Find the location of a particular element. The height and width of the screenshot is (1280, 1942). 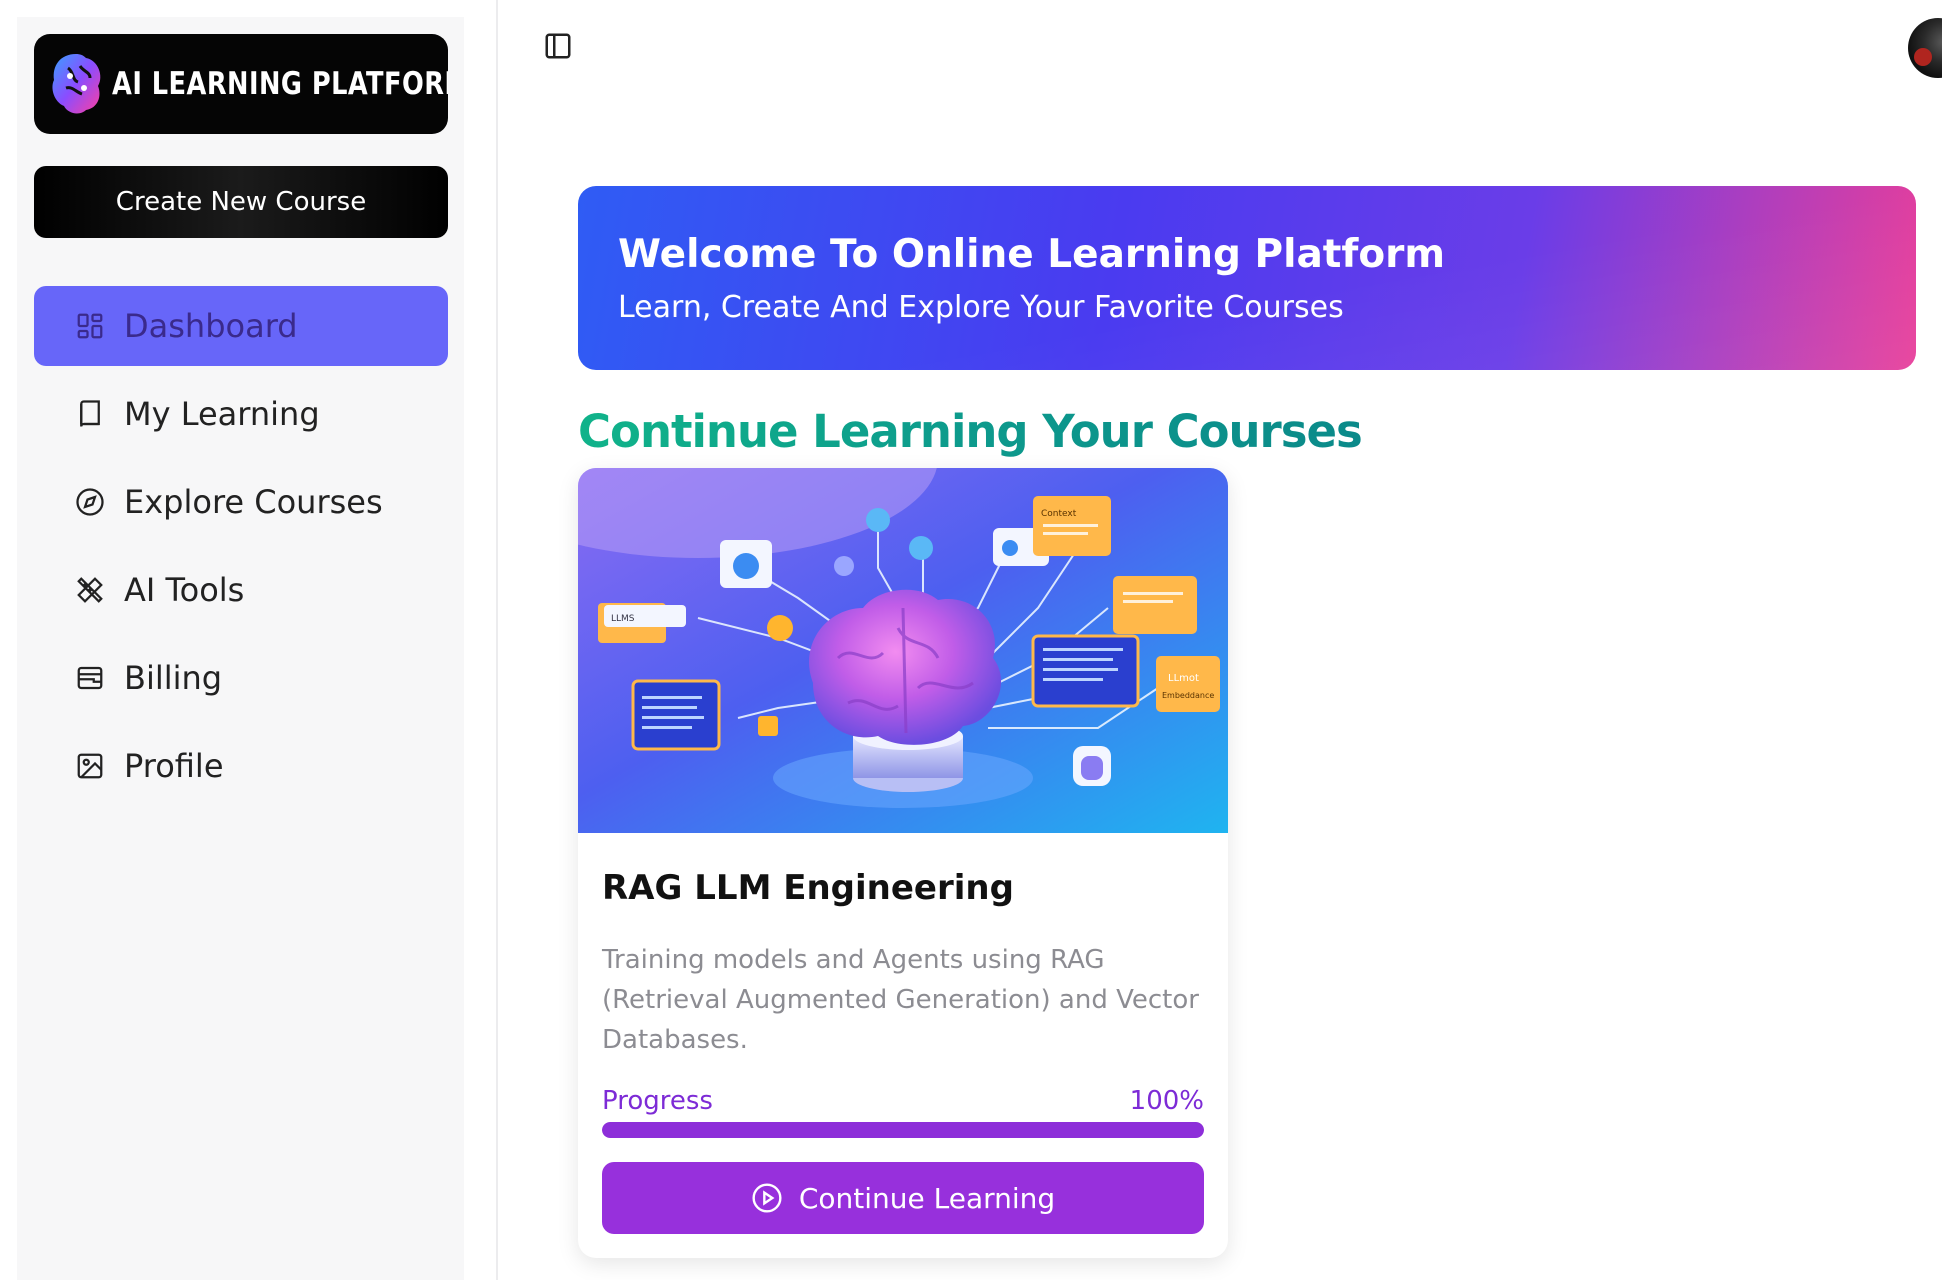

sidebar-item-label: Explore Courses is located at coordinates (253, 502).